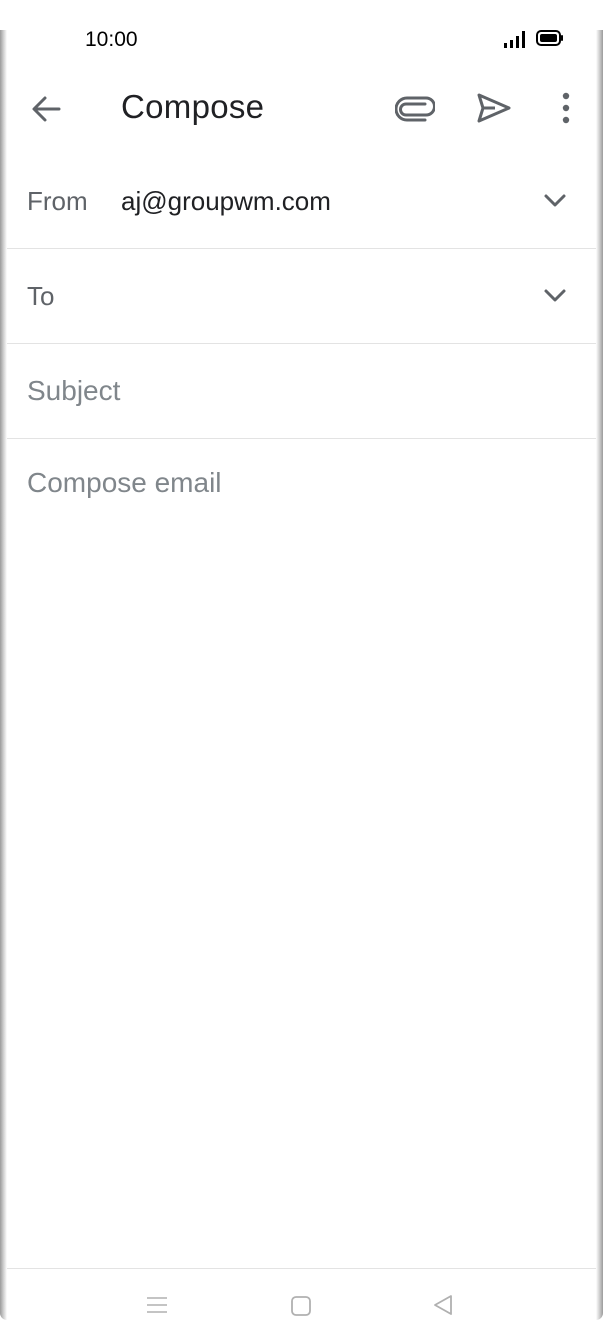  Describe the element at coordinates (301, 109) in the screenshot. I see `app-bar: Compose` at that location.